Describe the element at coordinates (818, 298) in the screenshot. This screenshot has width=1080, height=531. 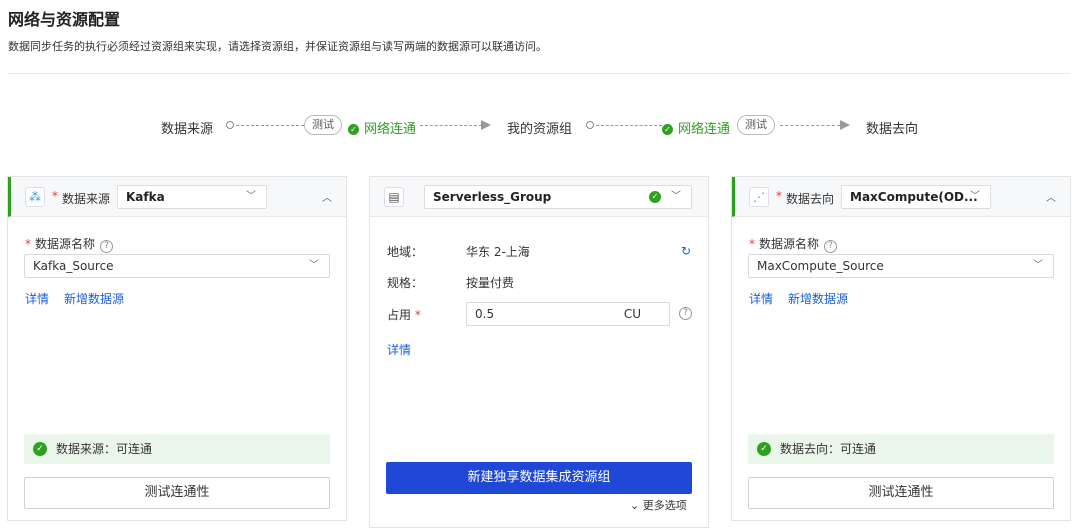
I see `dest-add-link: 新增数据源` at that location.